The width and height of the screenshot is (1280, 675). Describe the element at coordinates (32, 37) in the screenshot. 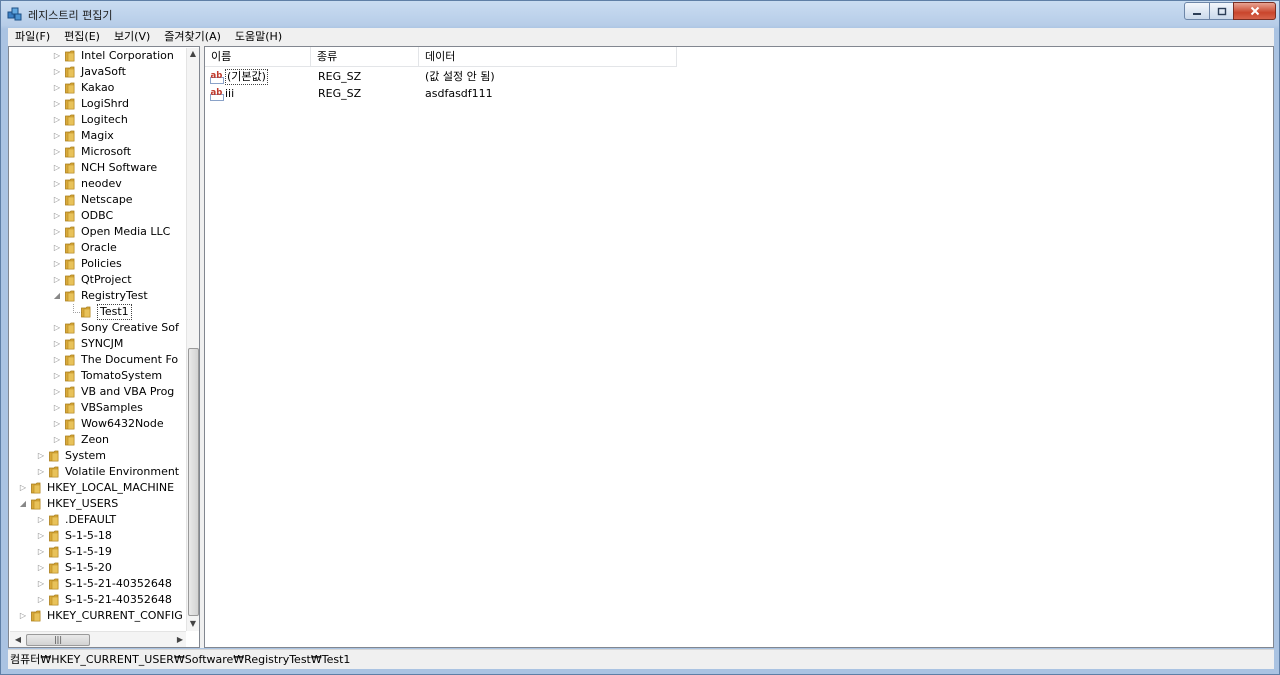

I see `menu-file: 파일(F)` at that location.